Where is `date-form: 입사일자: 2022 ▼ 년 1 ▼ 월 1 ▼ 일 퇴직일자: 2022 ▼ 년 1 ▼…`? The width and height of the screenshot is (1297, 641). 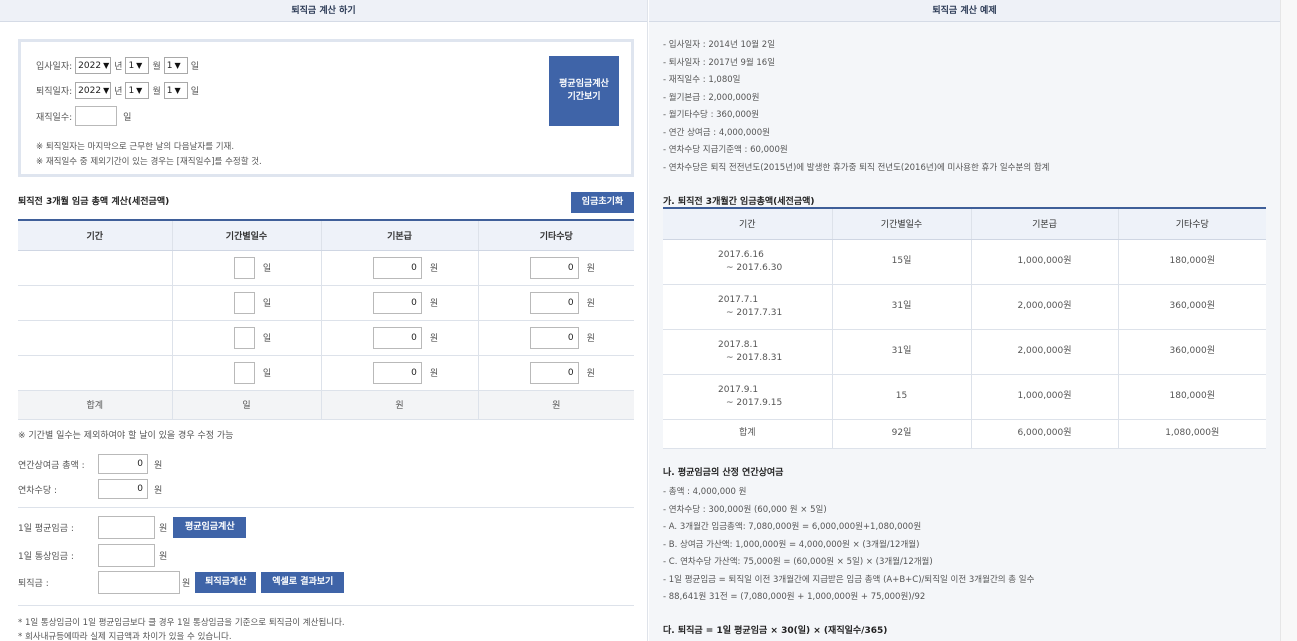 date-form: 입사일자: 2022 ▼ 년 1 ▼ 월 1 ▼ 일 퇴직일자: 2022 ▼ 년 1 ▼… is located at coordinates (326, 108).